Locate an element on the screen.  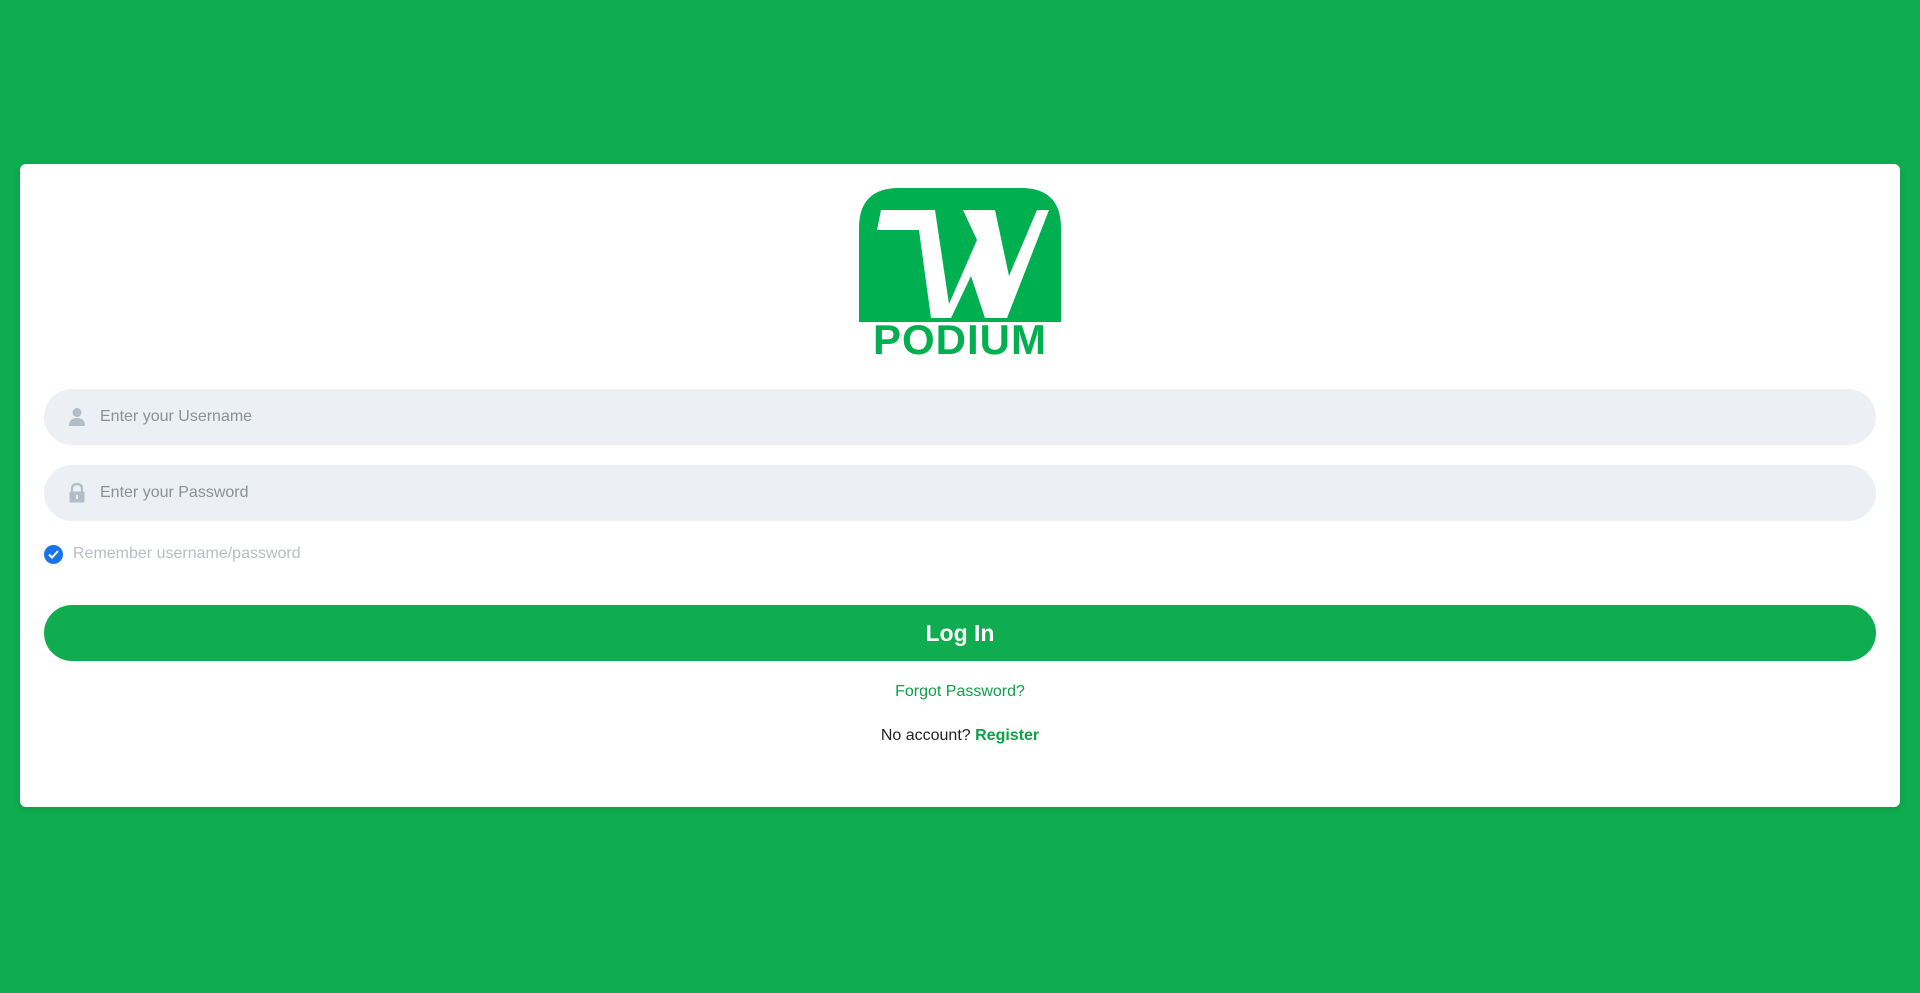
logo-text: PODIUM is located at coordinates (960, 338).